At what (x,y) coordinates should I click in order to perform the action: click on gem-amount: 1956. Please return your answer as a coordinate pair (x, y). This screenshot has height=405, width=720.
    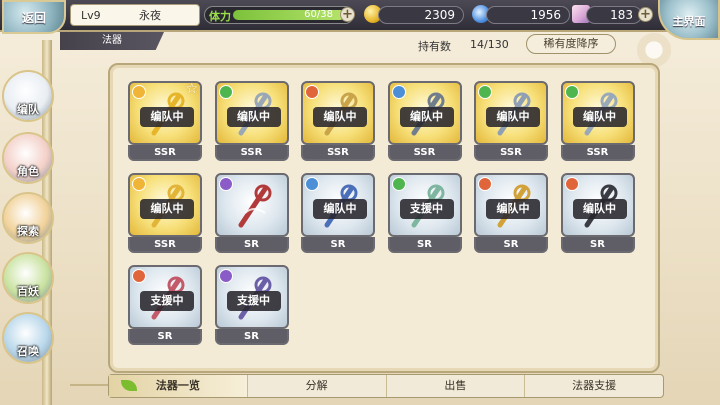
    Looking at the image, I should click on (528, 15).